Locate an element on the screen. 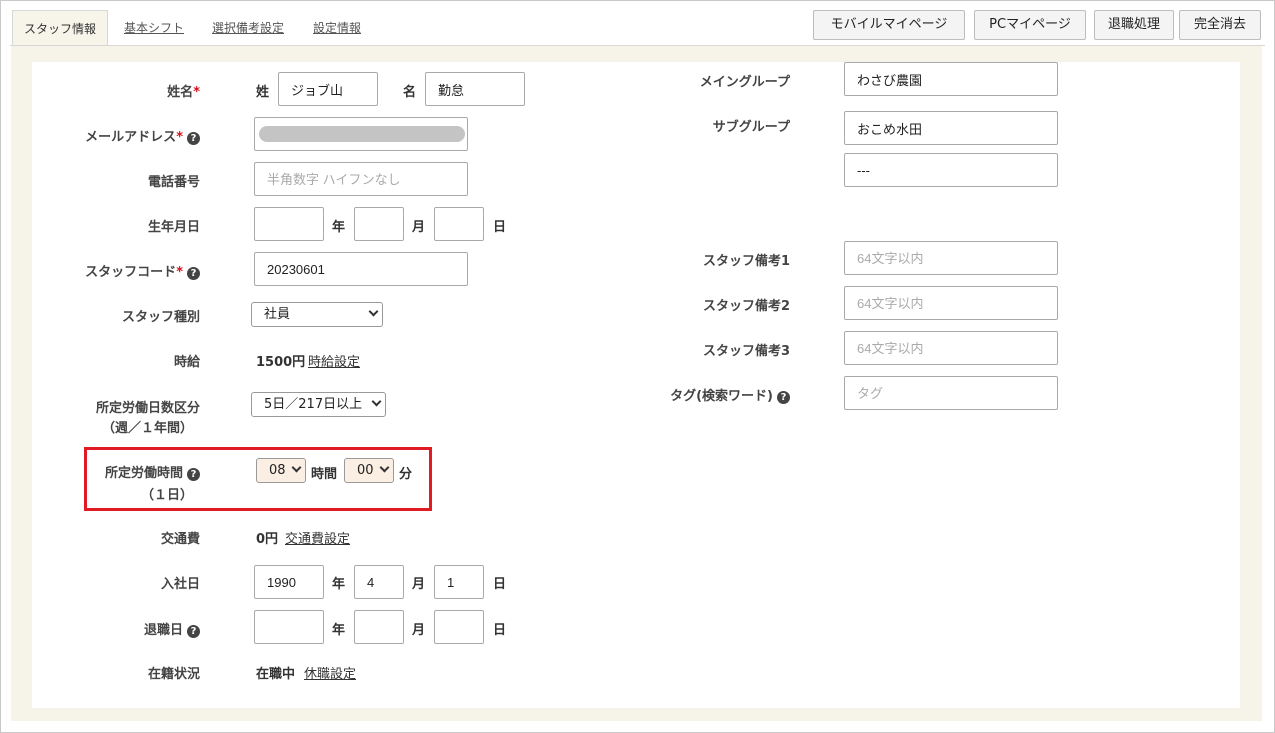 The image size is (1275, 733). note3-label: スタッフ備考3 is located at coordinates (746, 351).